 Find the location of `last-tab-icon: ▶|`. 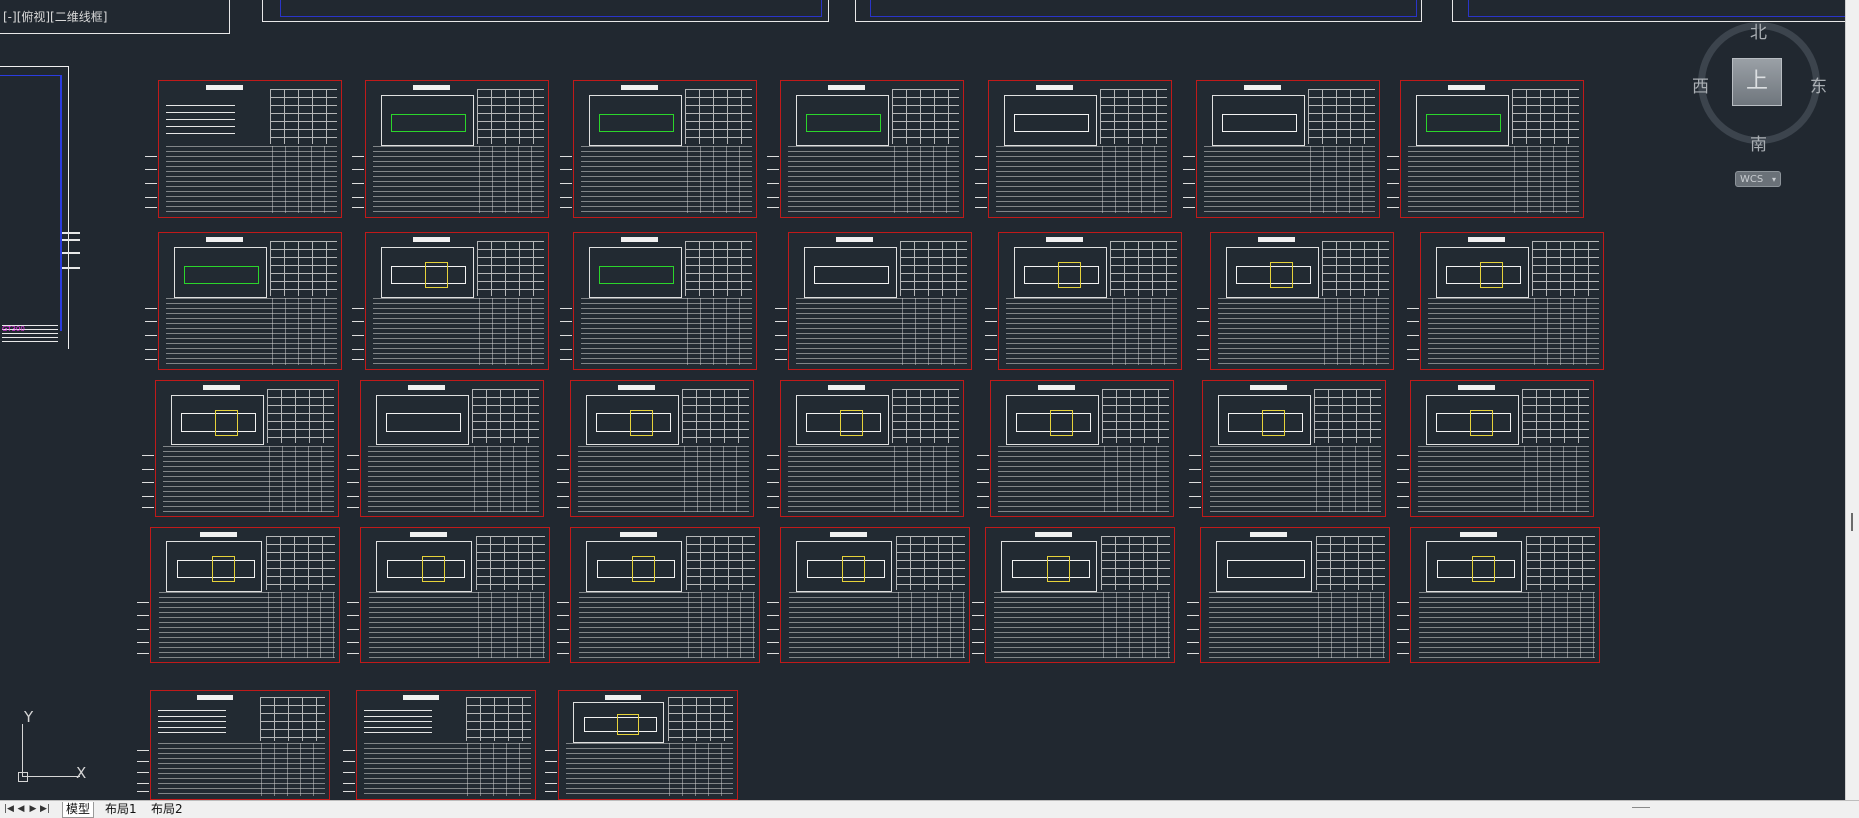

last-tab-icon: ▶| is located at coordinates (45, 809).